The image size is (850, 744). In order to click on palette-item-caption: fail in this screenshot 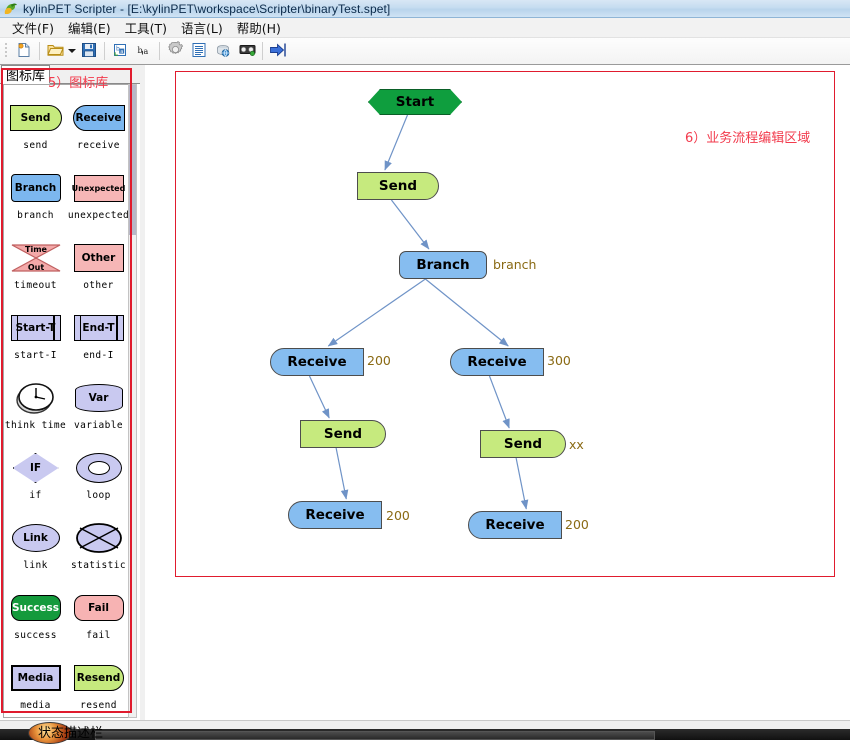, I will do `click(98, 635)`.